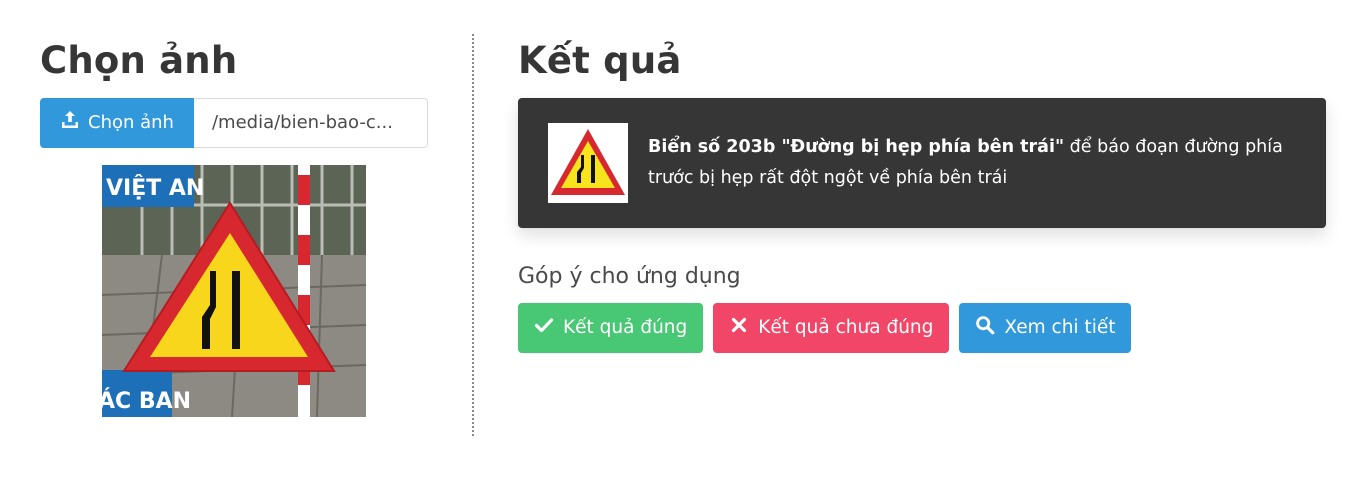 The width and height of the screenshot is (1362, 493). Describe the element at coordinates (139, 60) in the screenshot. I see `picker-title: Chọn ảnh` at that location.